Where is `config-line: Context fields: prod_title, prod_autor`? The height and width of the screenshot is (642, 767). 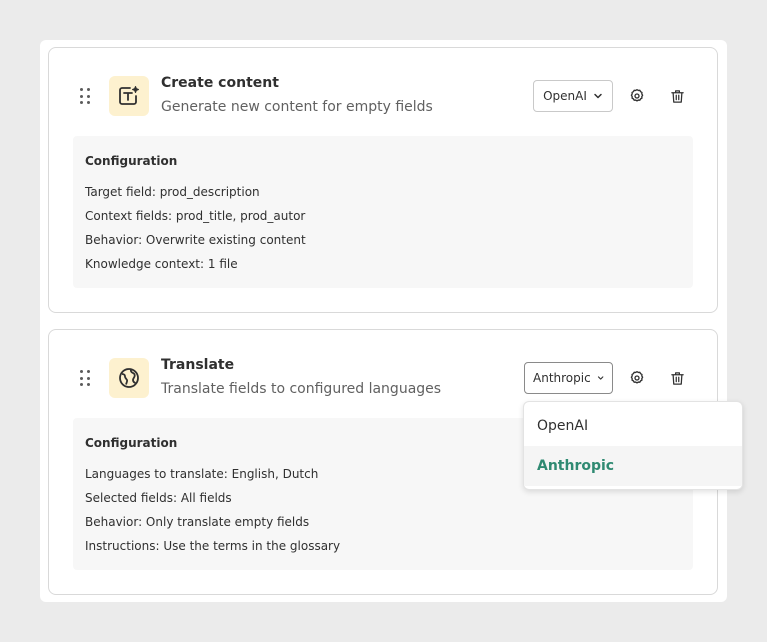 config-line: Context fields: prod_title, prod_autor is located at coordinates (195, 216).